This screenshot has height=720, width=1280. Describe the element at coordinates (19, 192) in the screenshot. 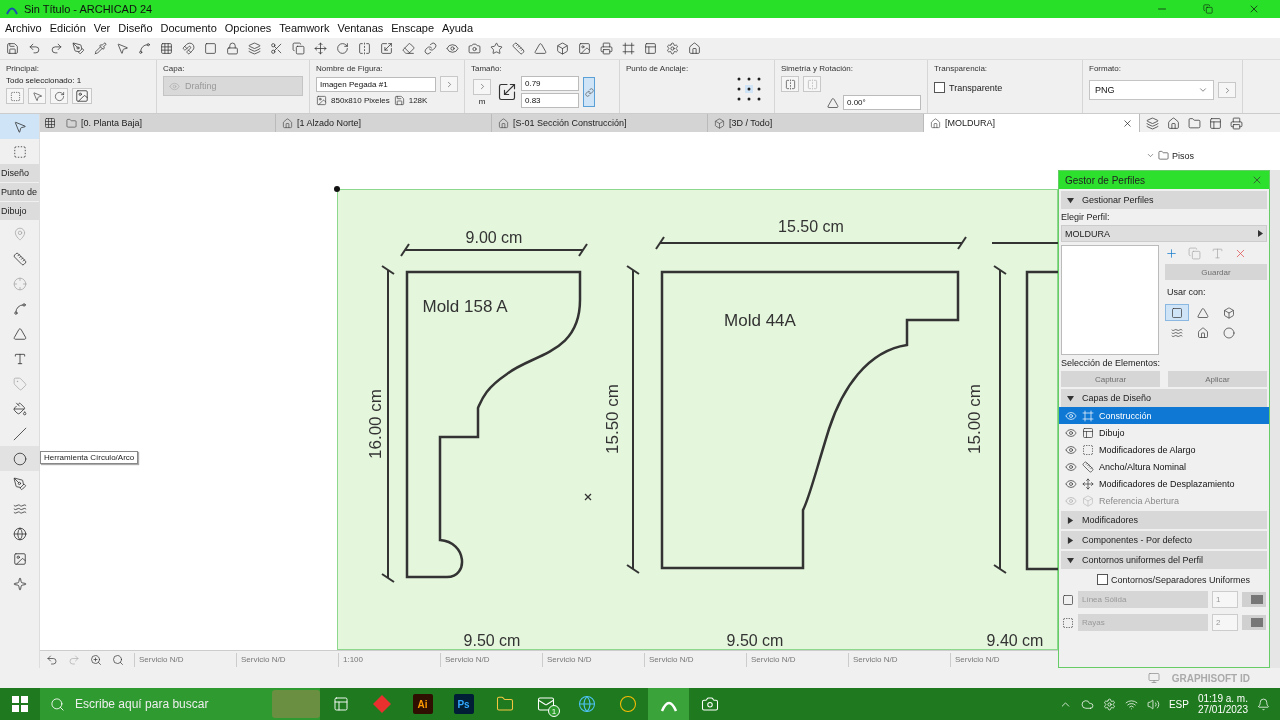

I see `toolbox-section-label: Punto de` at that location.